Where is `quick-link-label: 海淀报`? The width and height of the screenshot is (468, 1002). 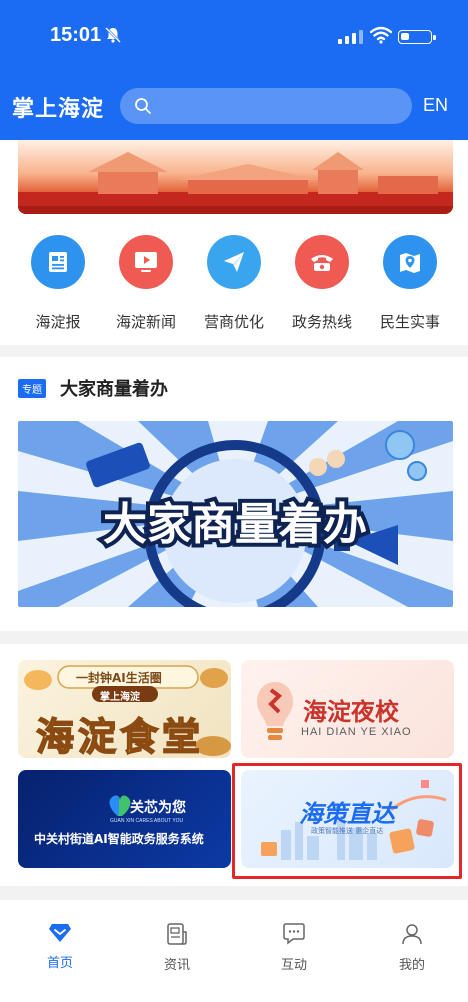 quick-link-label: 海淀报 is located at coordinates (58, 322).